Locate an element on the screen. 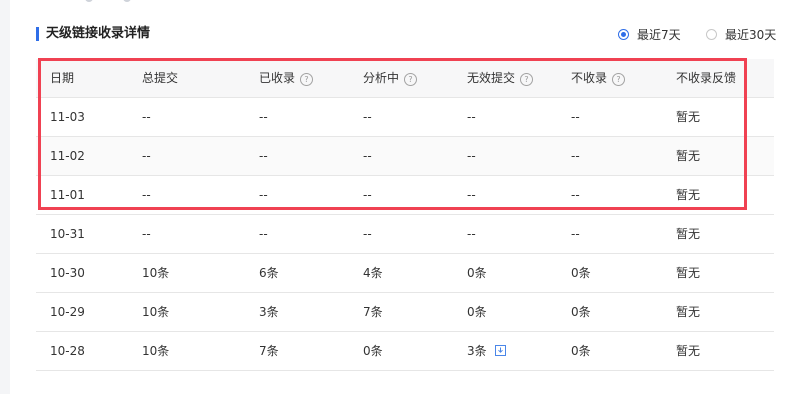  cell-analyzing: 0条 is located at coordinates (373, 351).